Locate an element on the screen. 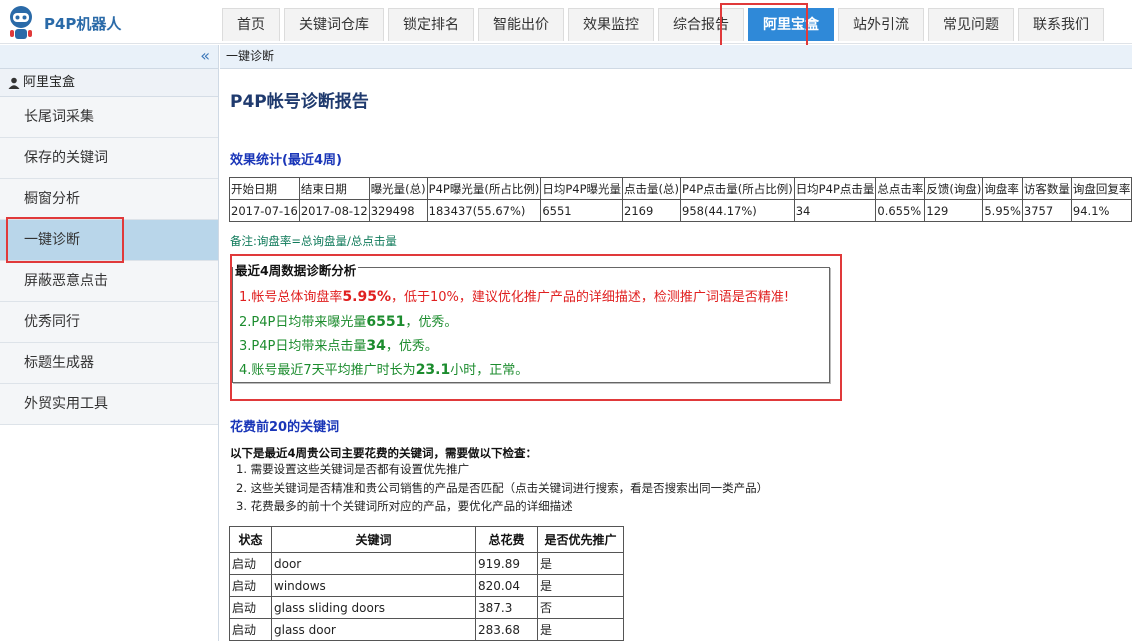 The height and width of the screenshot is (641, 1132). kw-cost: 919.89 is located at coordinates (506, 563).